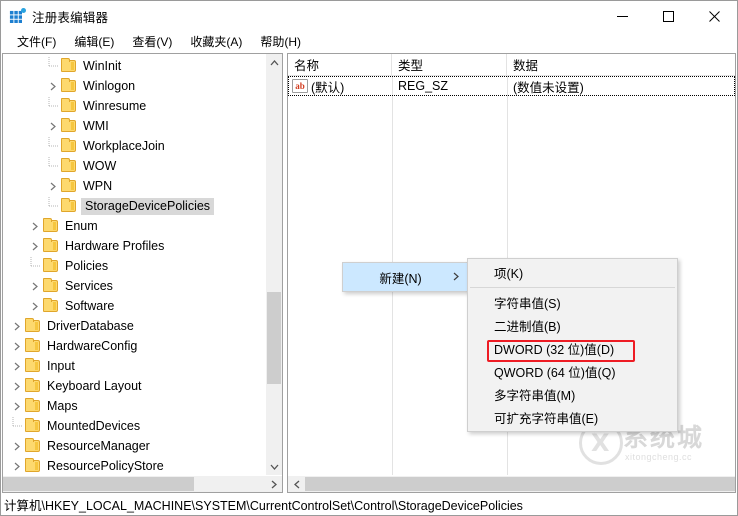 The width and height of the screenshot is (738, 516). I want to click on context-submenu-item-1: 字符串值(S), so click(572, 302).